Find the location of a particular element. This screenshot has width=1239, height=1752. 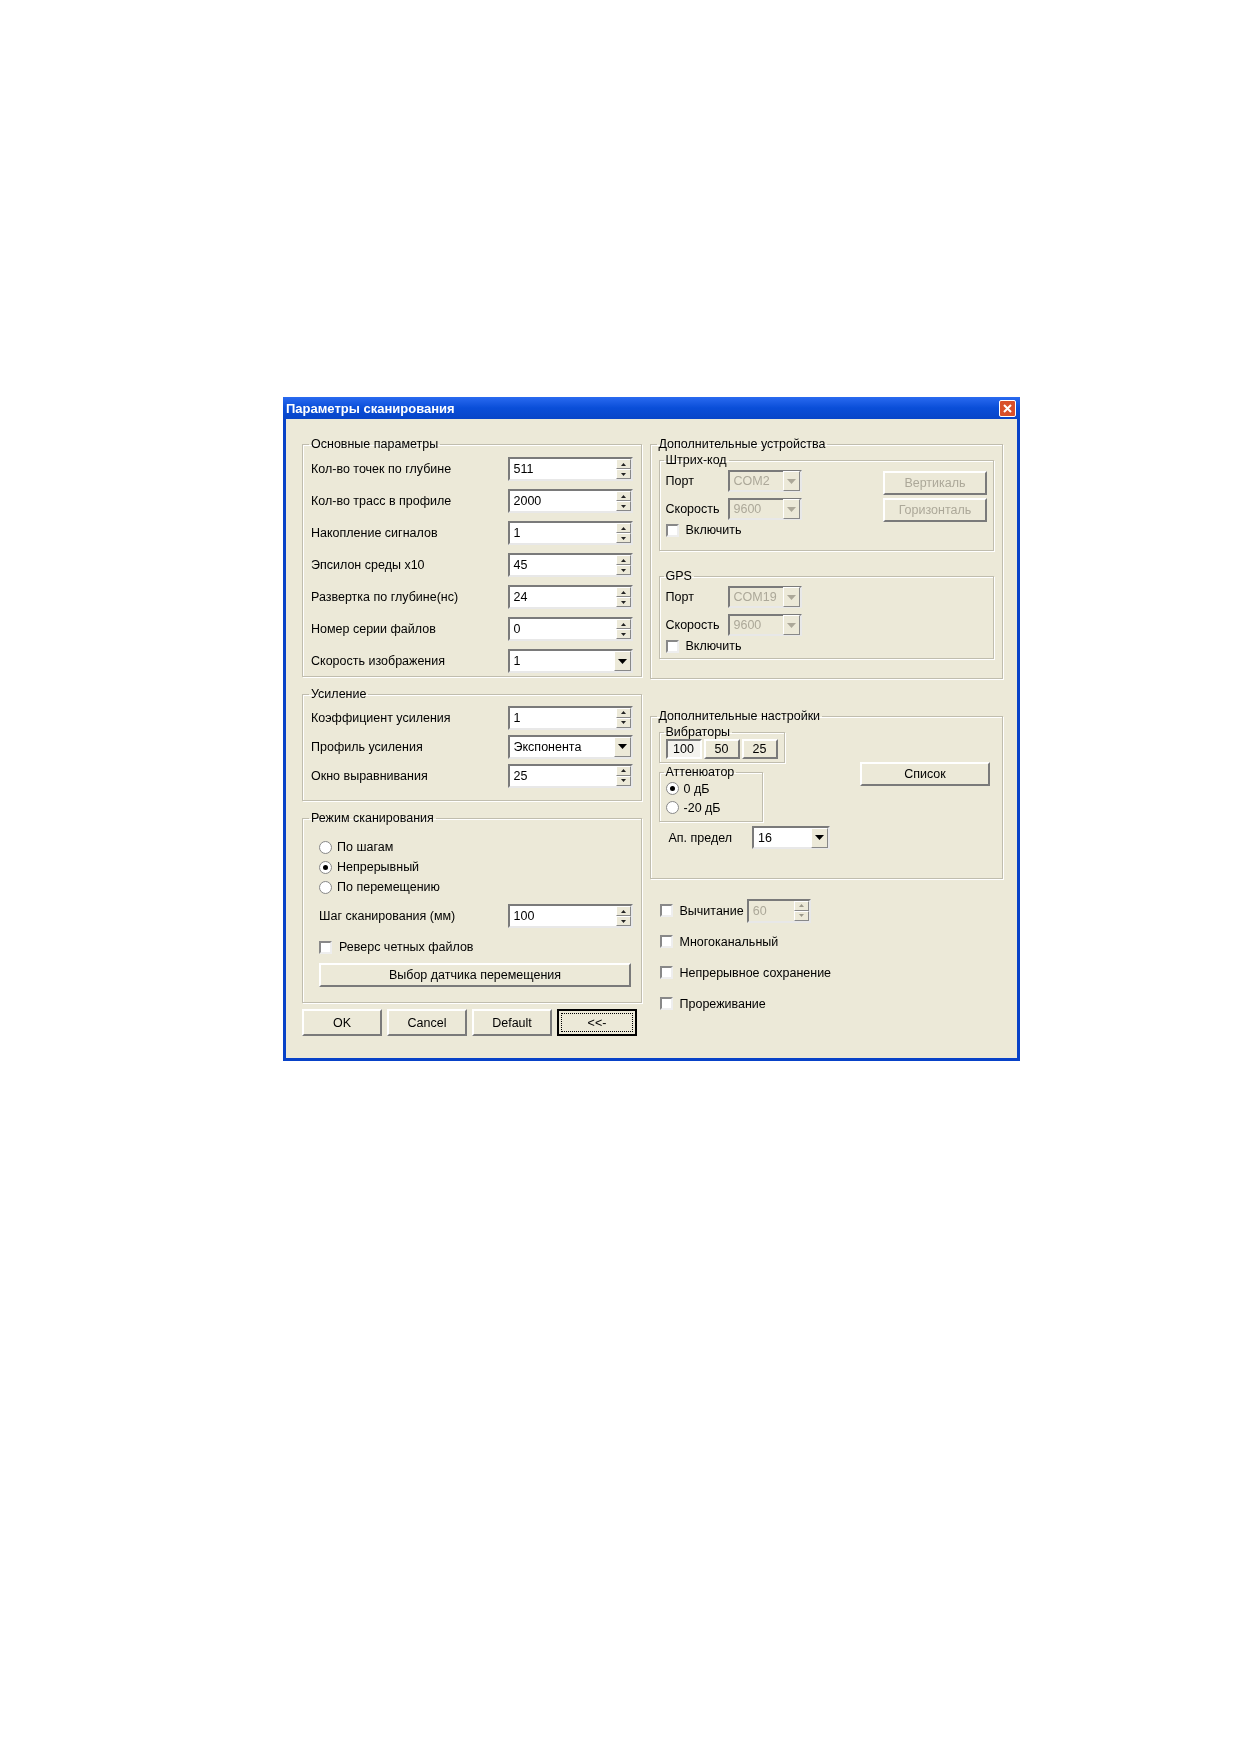

checkbox-label: Вычитание is located at coordinates (711, 910).